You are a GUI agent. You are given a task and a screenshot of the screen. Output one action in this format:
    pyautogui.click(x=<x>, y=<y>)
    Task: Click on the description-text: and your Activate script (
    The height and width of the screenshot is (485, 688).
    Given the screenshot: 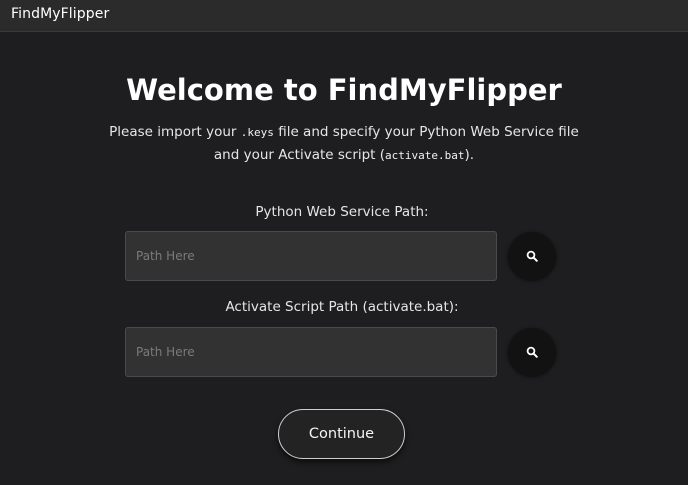 What is the action you would take?
    pyautogui.click(x=299, y=155)
    